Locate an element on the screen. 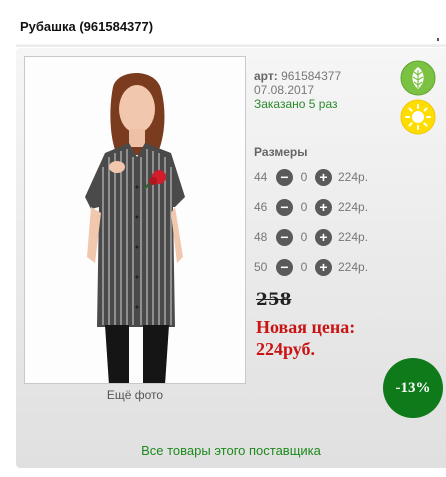  supplier-products-link: Все товары этого поставщика is located at coordinates (231, 450).